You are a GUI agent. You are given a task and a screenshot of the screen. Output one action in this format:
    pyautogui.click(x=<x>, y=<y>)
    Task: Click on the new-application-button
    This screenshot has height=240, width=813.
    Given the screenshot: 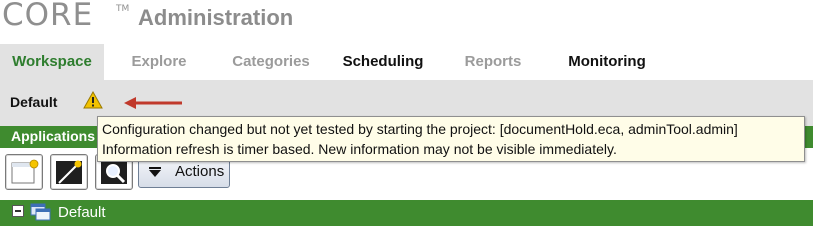 What is the action you would take?
    pyautogui.click(x=24, y=172)
    